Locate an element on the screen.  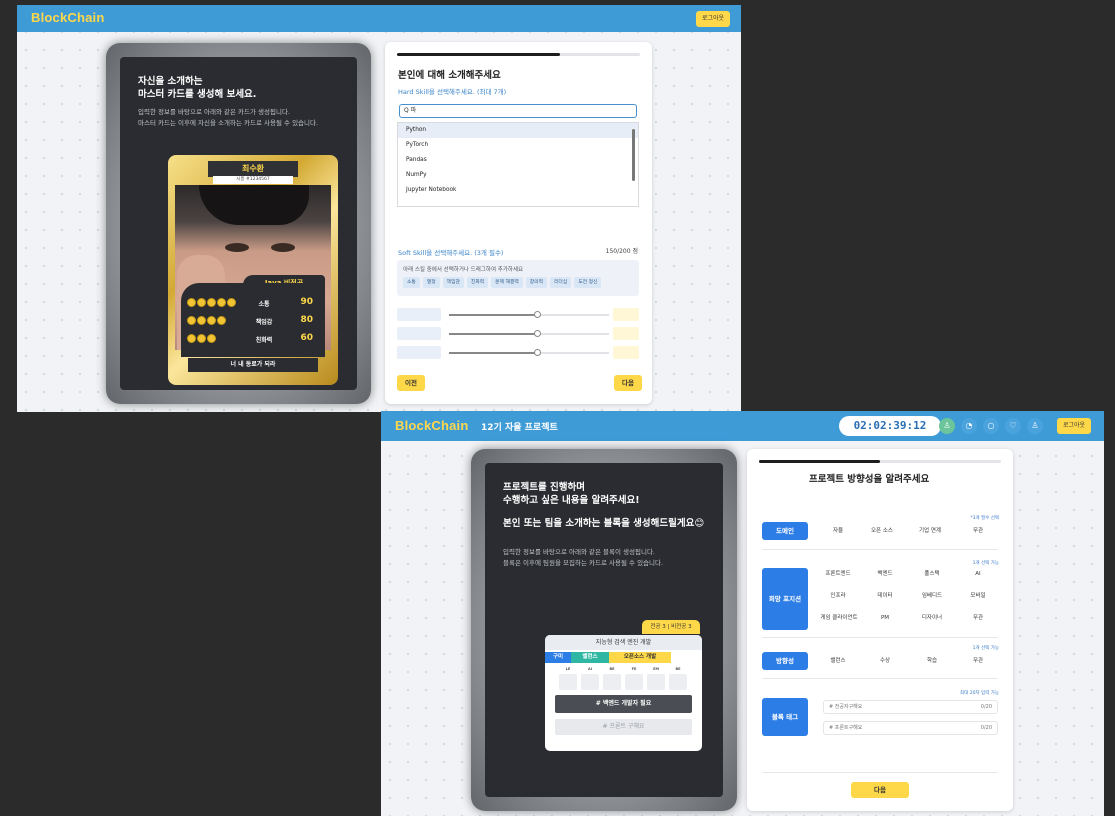
heart-icon: ♡ is located at coordinates (1013, 426).